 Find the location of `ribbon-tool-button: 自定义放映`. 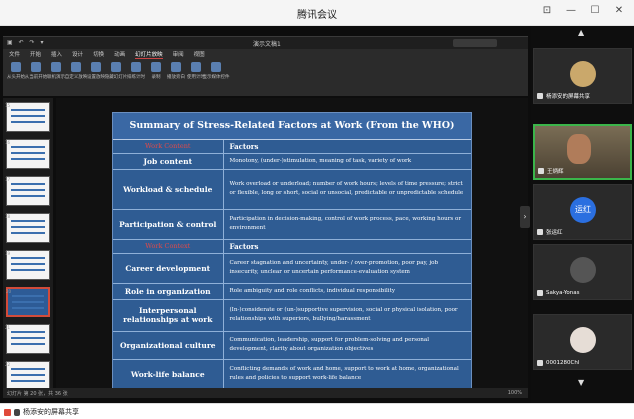

ribbon-tool-button: 自定义放映 is located at coordinates (76, 74).